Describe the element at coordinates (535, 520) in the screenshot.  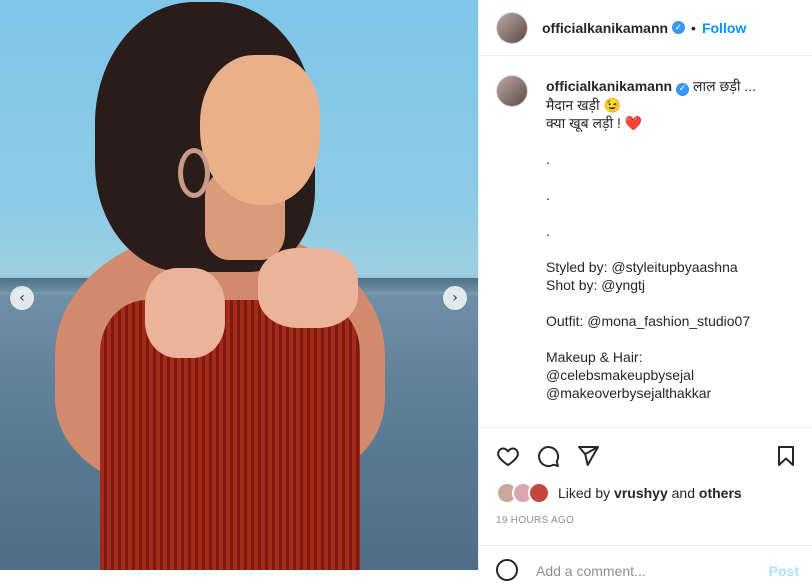
I see `post-timestamp: 19 HOURS AGO` at that location.